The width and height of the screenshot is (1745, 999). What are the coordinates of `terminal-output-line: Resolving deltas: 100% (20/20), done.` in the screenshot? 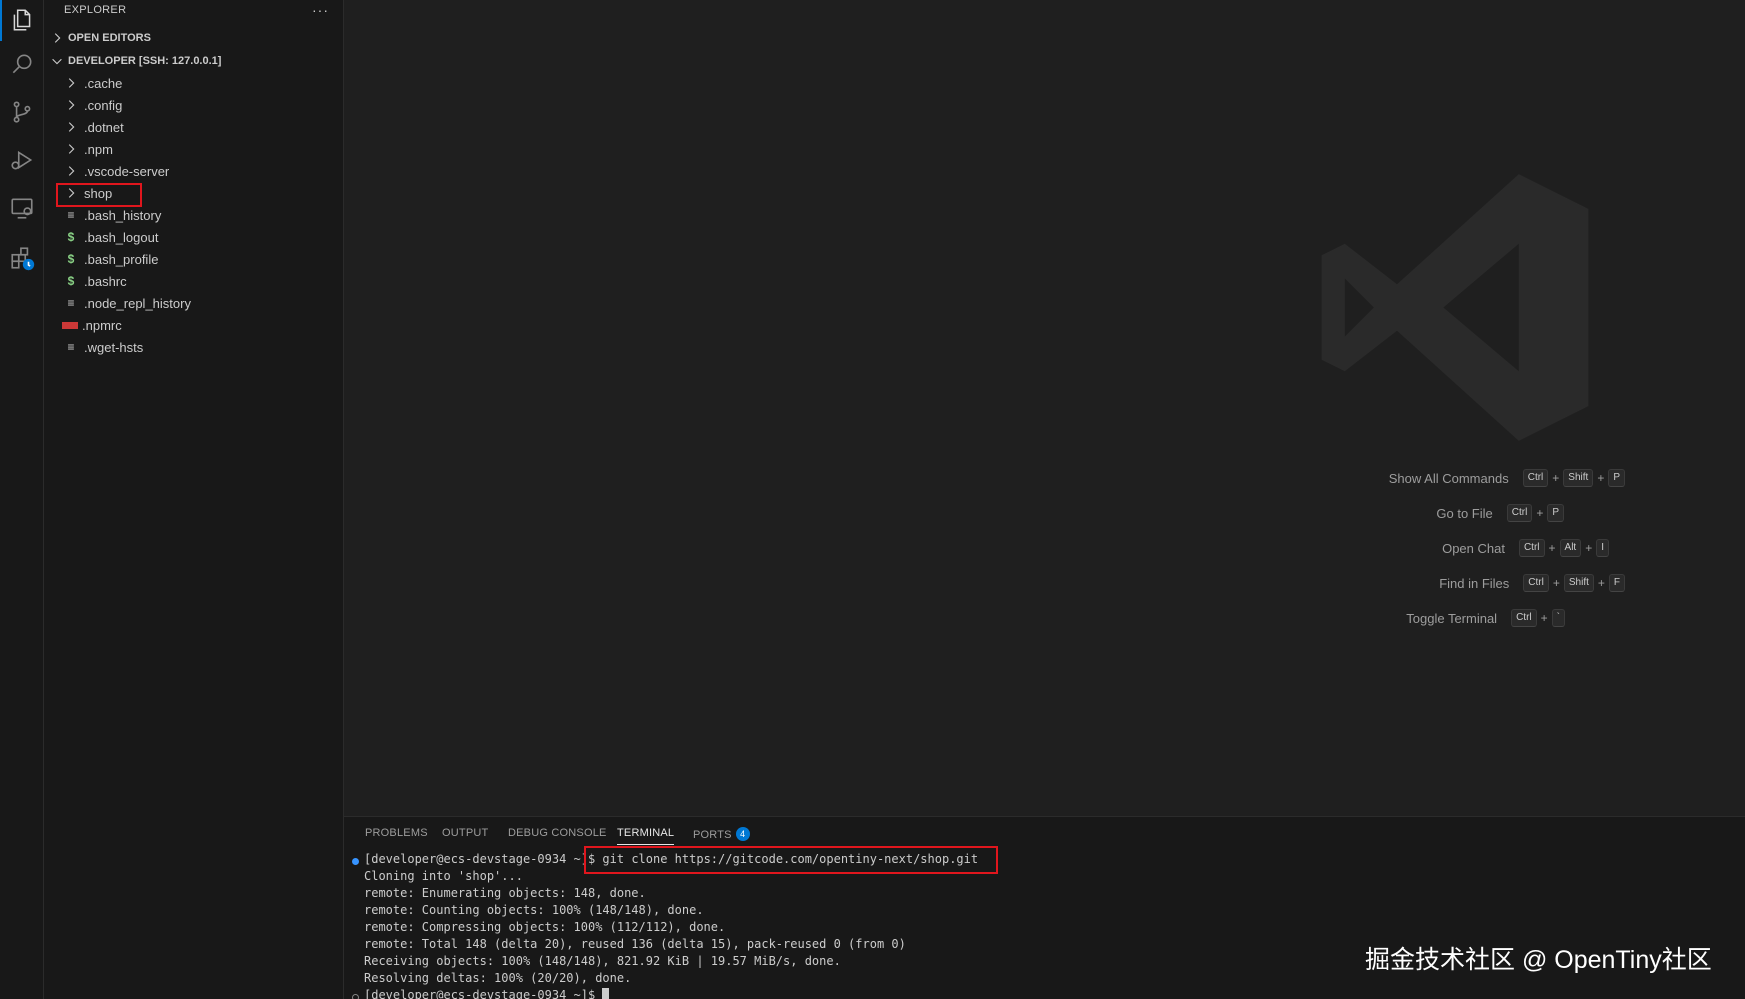 It's located at (498, 978).